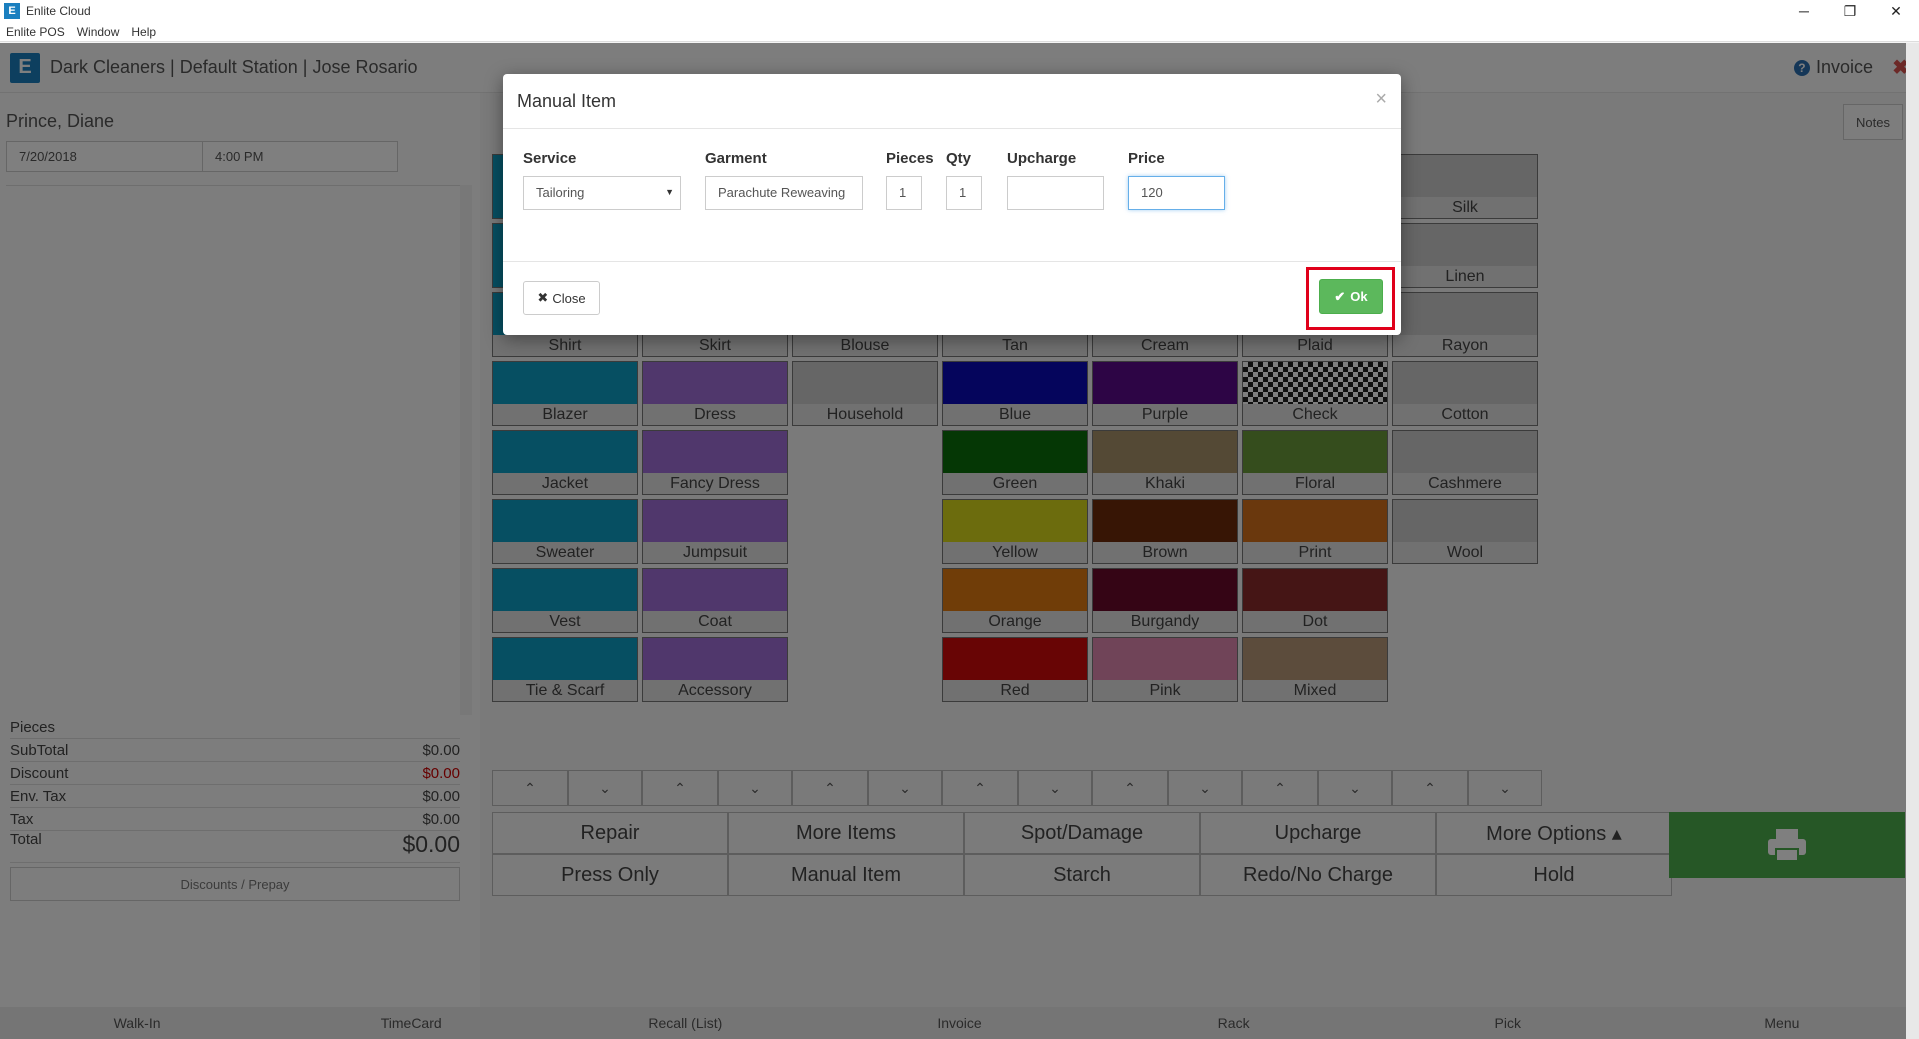 The width and height of the screenshot is (1919, 1039). What do you see at coordinates (98, 32) in the screenshot?
I see `menu-window: Window` at bounding box center [98, 32].